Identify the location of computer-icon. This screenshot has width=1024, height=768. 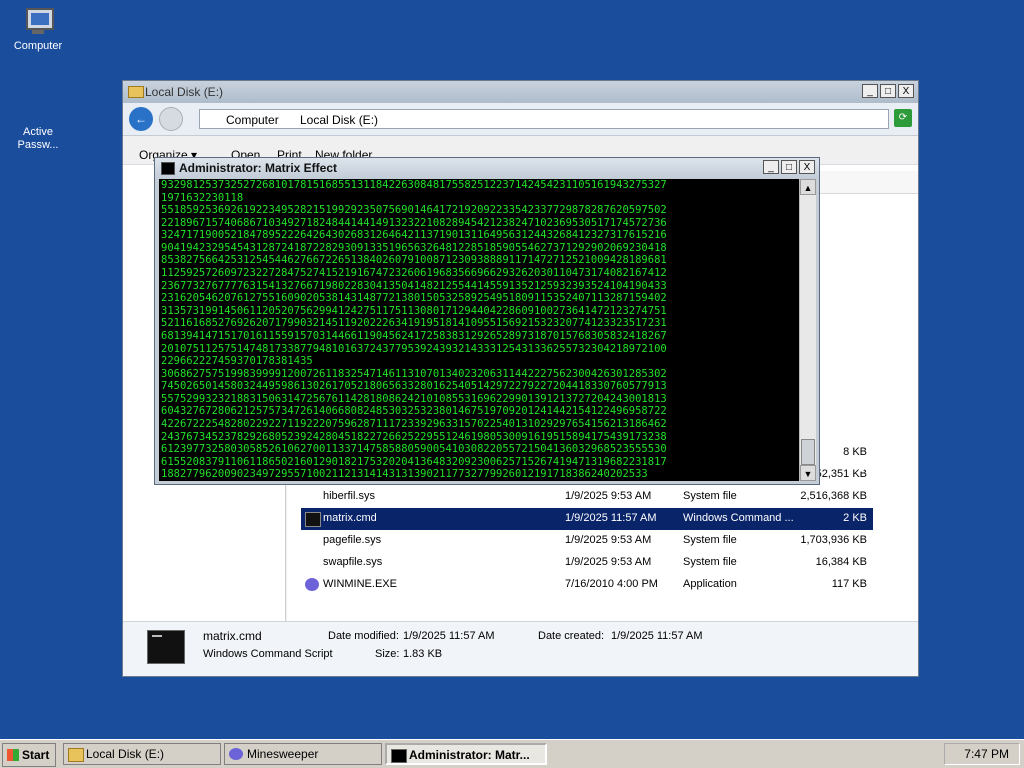
(38, 22).